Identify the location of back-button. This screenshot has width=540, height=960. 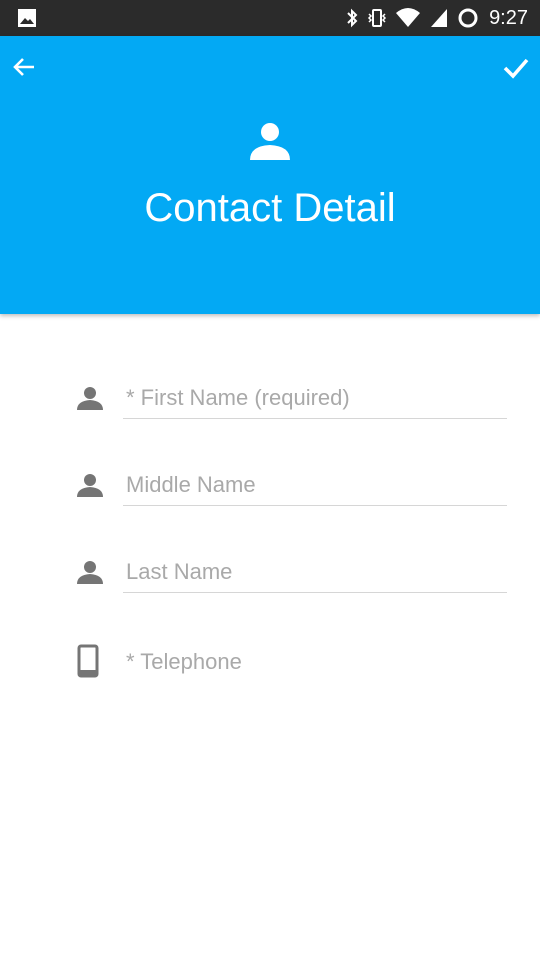
(25, 67).